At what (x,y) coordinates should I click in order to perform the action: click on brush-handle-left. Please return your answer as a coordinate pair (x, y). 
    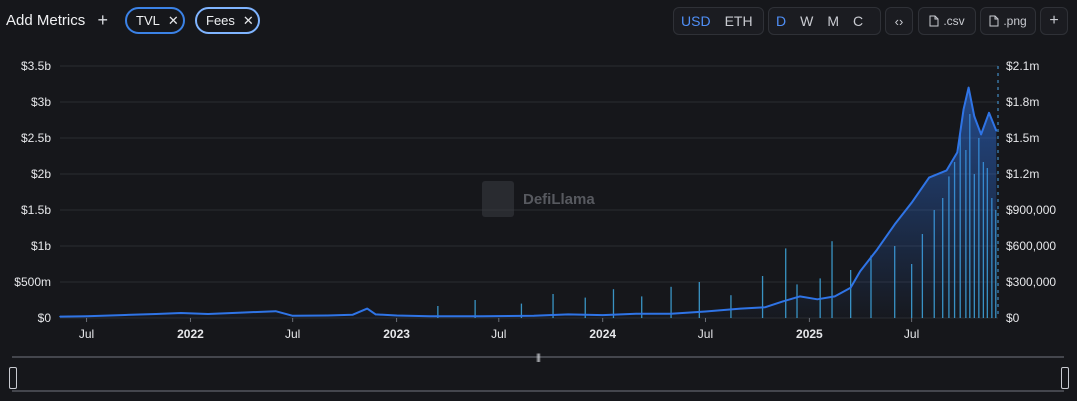
    Looking at the image, I should click on (13, 378).